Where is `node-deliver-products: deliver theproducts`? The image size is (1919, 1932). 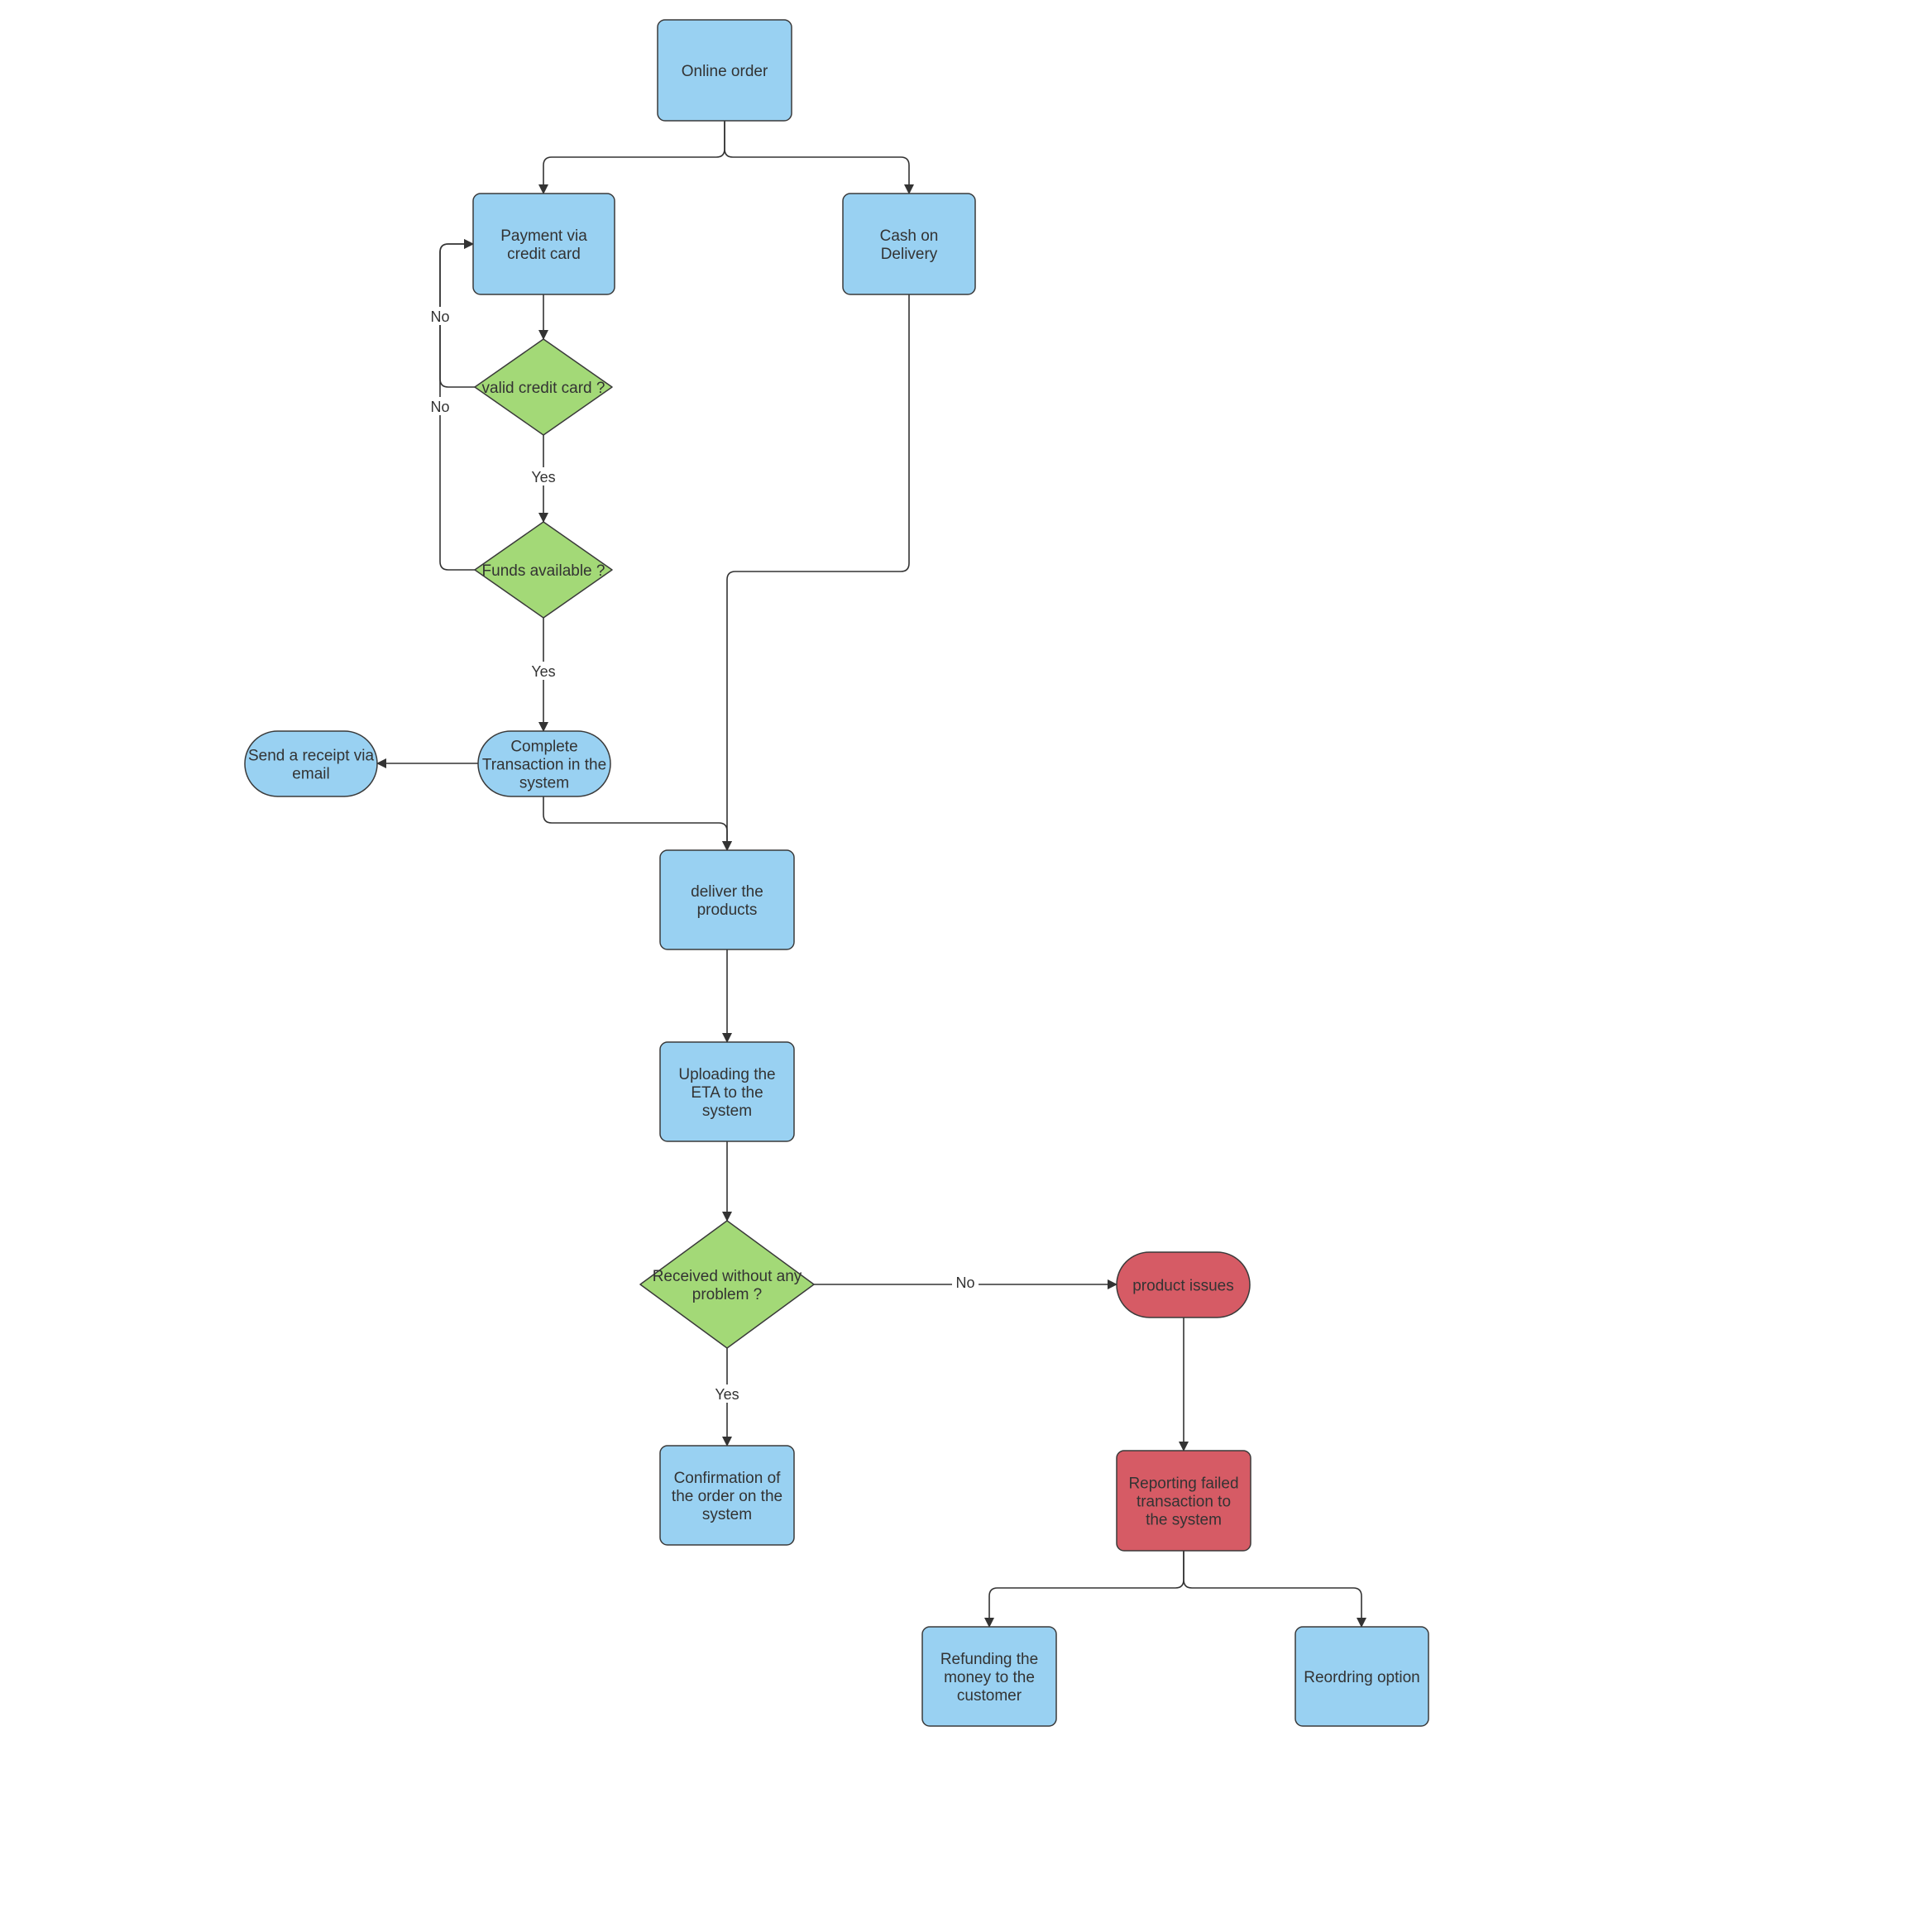 node-deliver-products: deliver theproducts is located at coordinates (727, 899).